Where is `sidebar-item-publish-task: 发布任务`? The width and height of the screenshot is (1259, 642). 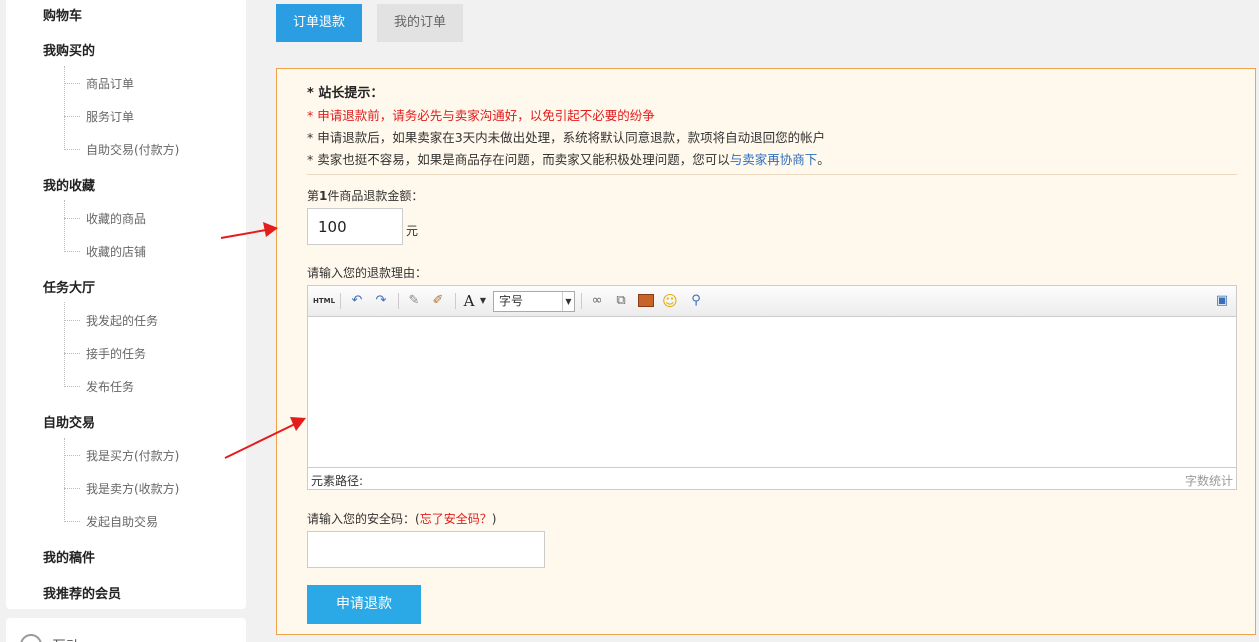
sidebar-item-publish-task: 发布任务 is located at coordinates (110, 386).